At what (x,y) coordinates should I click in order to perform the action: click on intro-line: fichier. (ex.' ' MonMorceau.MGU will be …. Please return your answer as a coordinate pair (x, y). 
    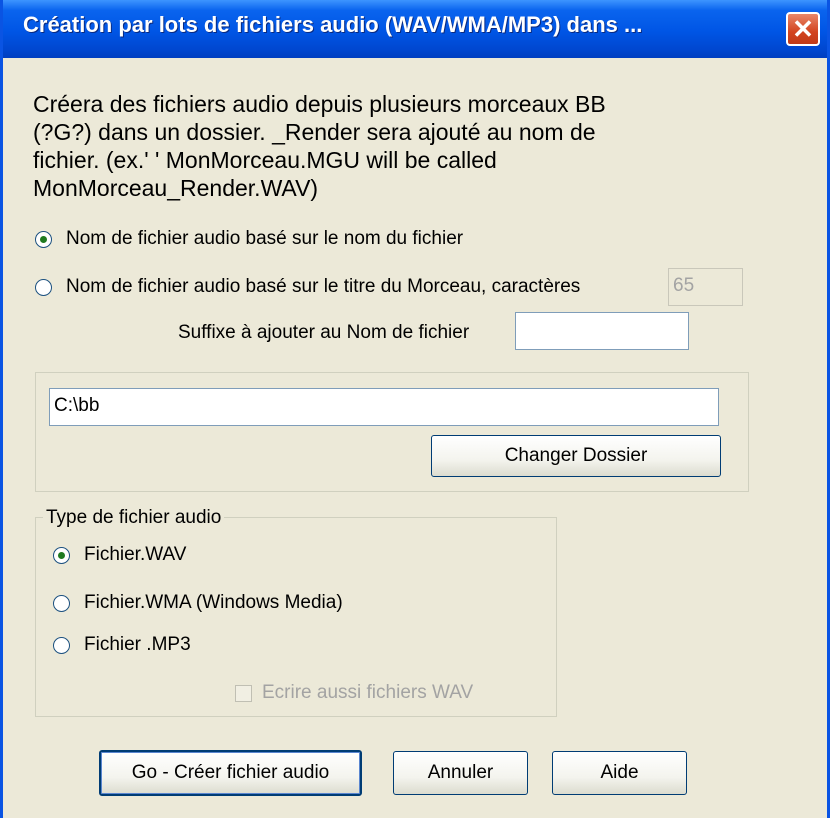
    Looking at the image, I should click on (265, 160).